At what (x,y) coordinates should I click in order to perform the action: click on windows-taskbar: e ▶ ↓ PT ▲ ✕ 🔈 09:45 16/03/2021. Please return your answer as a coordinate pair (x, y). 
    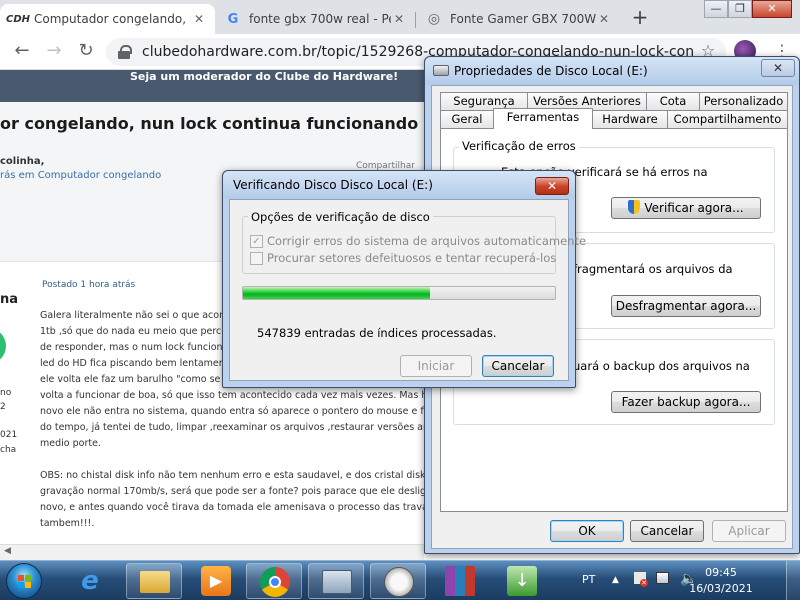
    Looking at the image, I should click on (400, 580).